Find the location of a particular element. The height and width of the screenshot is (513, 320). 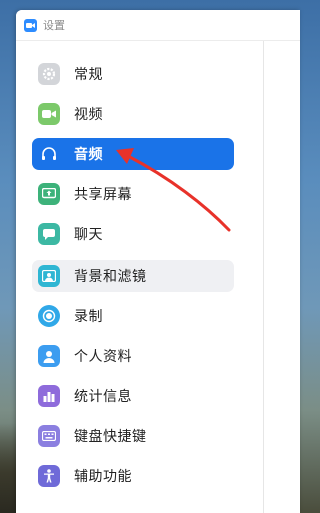

sidebar-item-label: 辅助功能 is located at coordinates (103, 477).